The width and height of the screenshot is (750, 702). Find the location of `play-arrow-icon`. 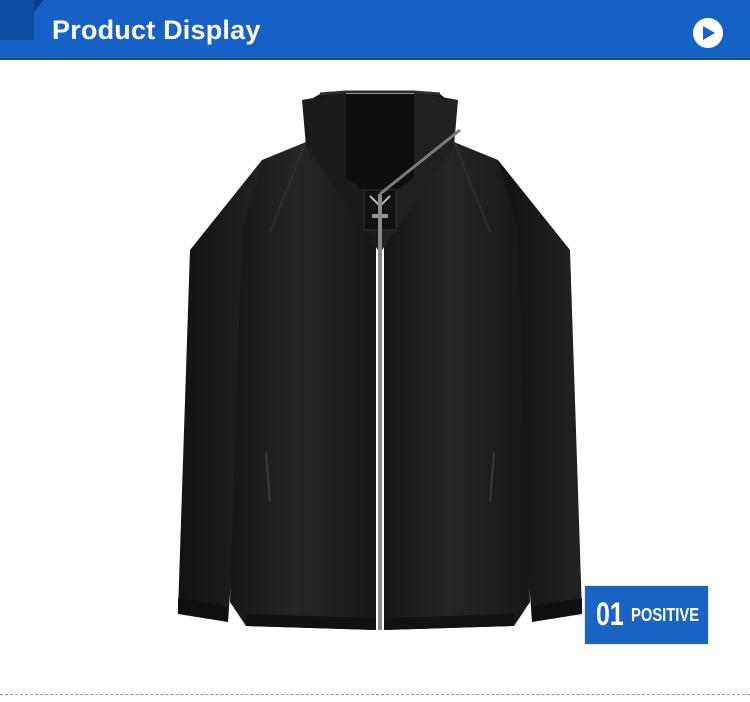

play-arrow-icon is located at coordinates (709, 33).